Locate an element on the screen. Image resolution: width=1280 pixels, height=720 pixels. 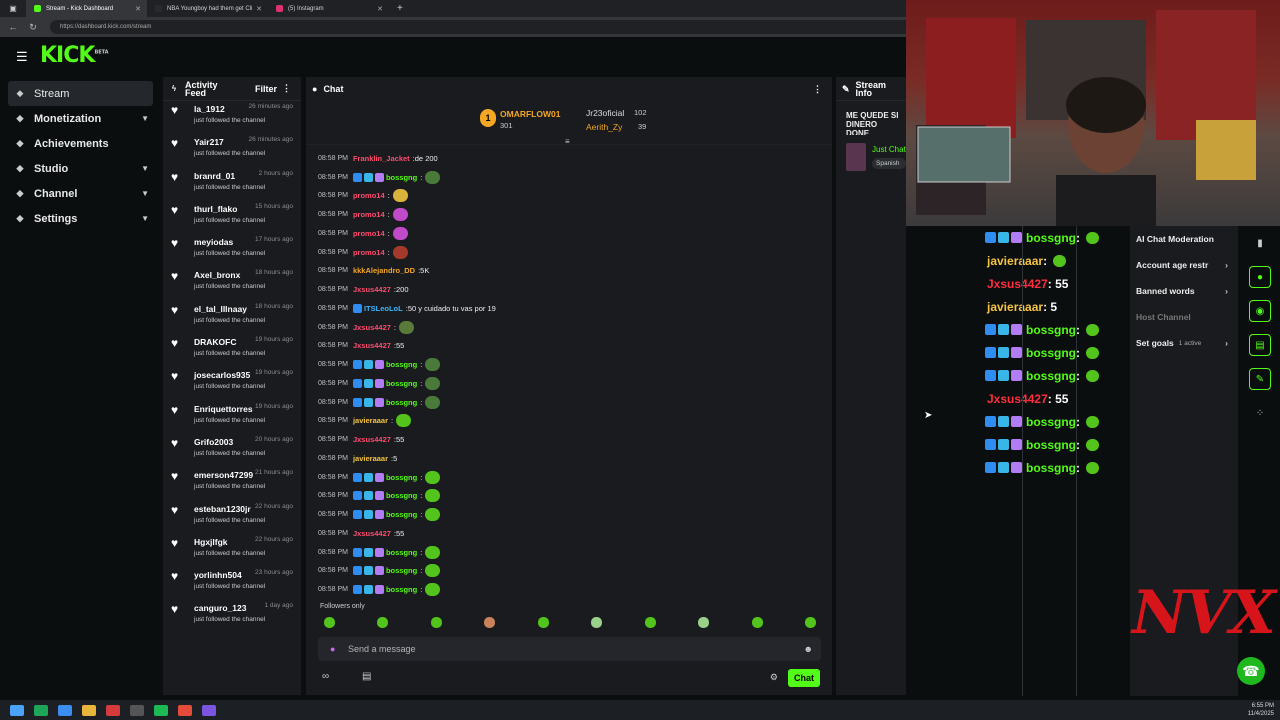
new-tab-button: + is located at coordinates (400, 8).